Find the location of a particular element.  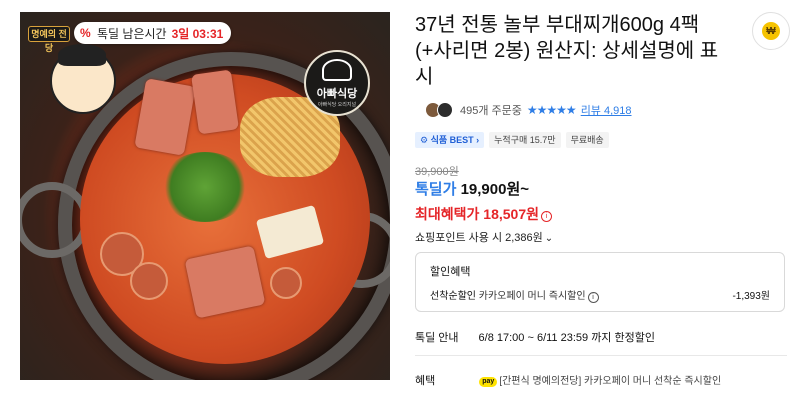

rating-row: 495개 주문중 ★★★★★ 리뷰 4,918 is located at coordinates (528, 110).